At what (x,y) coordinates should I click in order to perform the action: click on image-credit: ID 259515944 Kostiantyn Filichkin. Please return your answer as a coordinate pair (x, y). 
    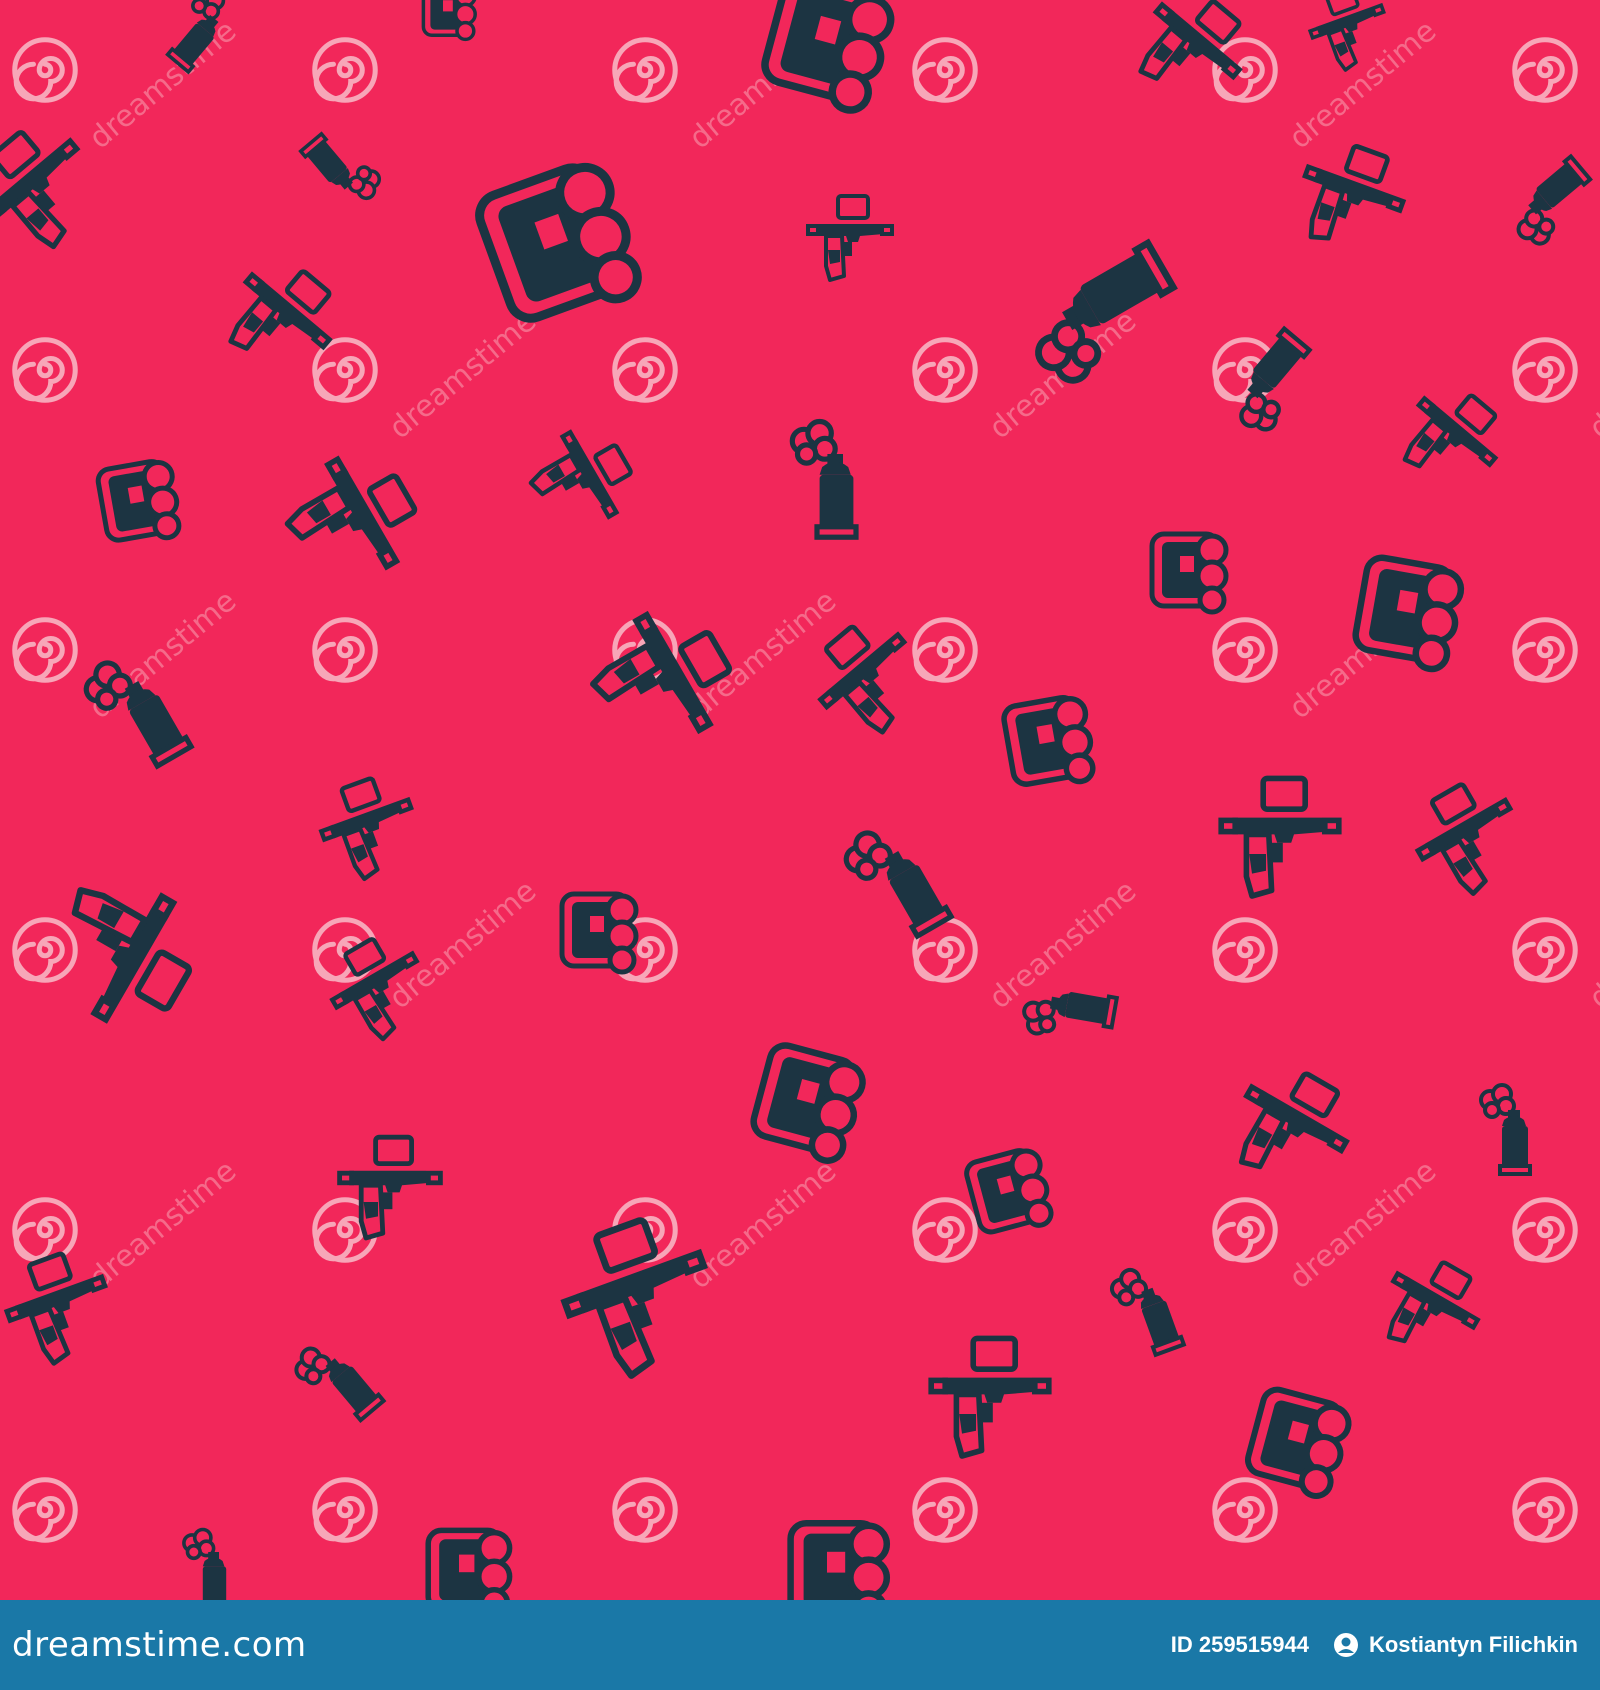
    Looking at the image, I should click on (1374, 1645).